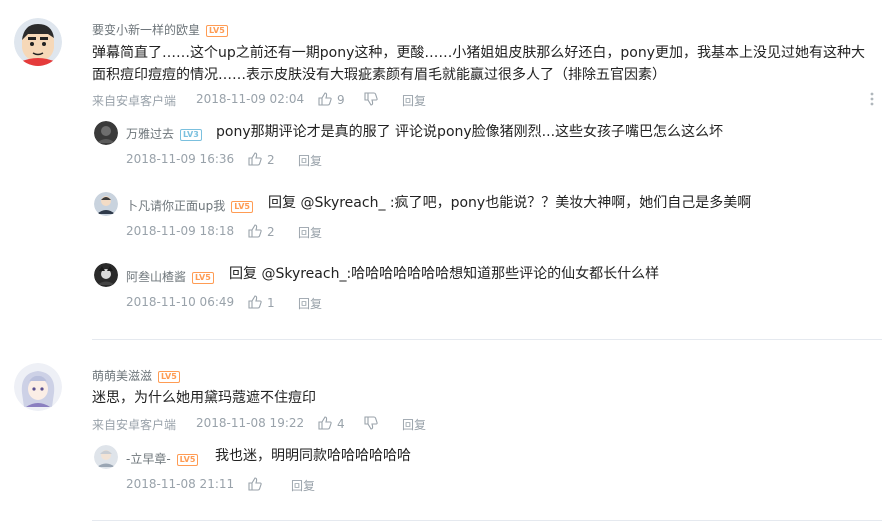  I want to click on comment-author: 萌萌美滋滋 LV5, so click(136, 375).